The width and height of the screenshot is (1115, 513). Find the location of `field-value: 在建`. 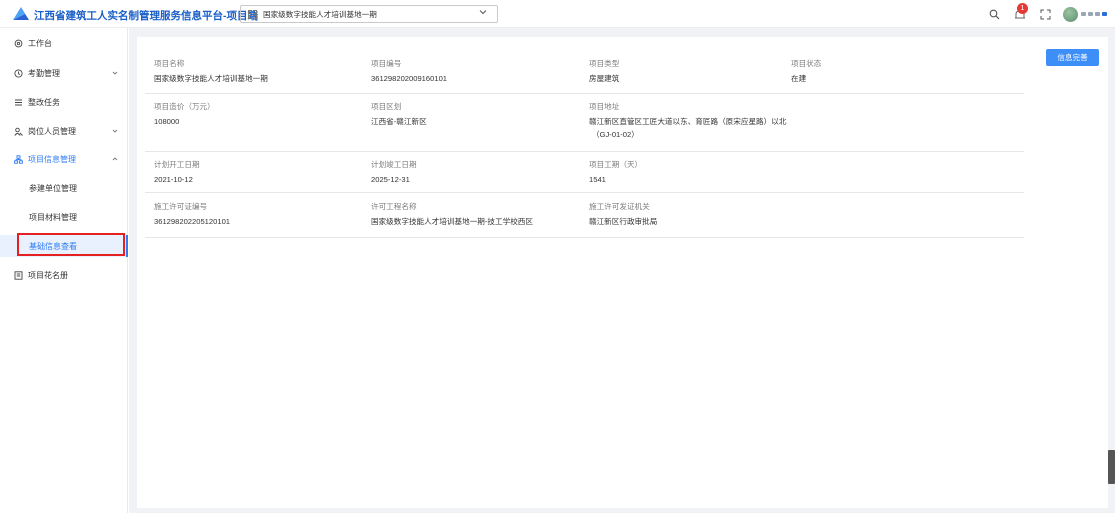

field-value: 在建 is located at coordinates (799, 78).